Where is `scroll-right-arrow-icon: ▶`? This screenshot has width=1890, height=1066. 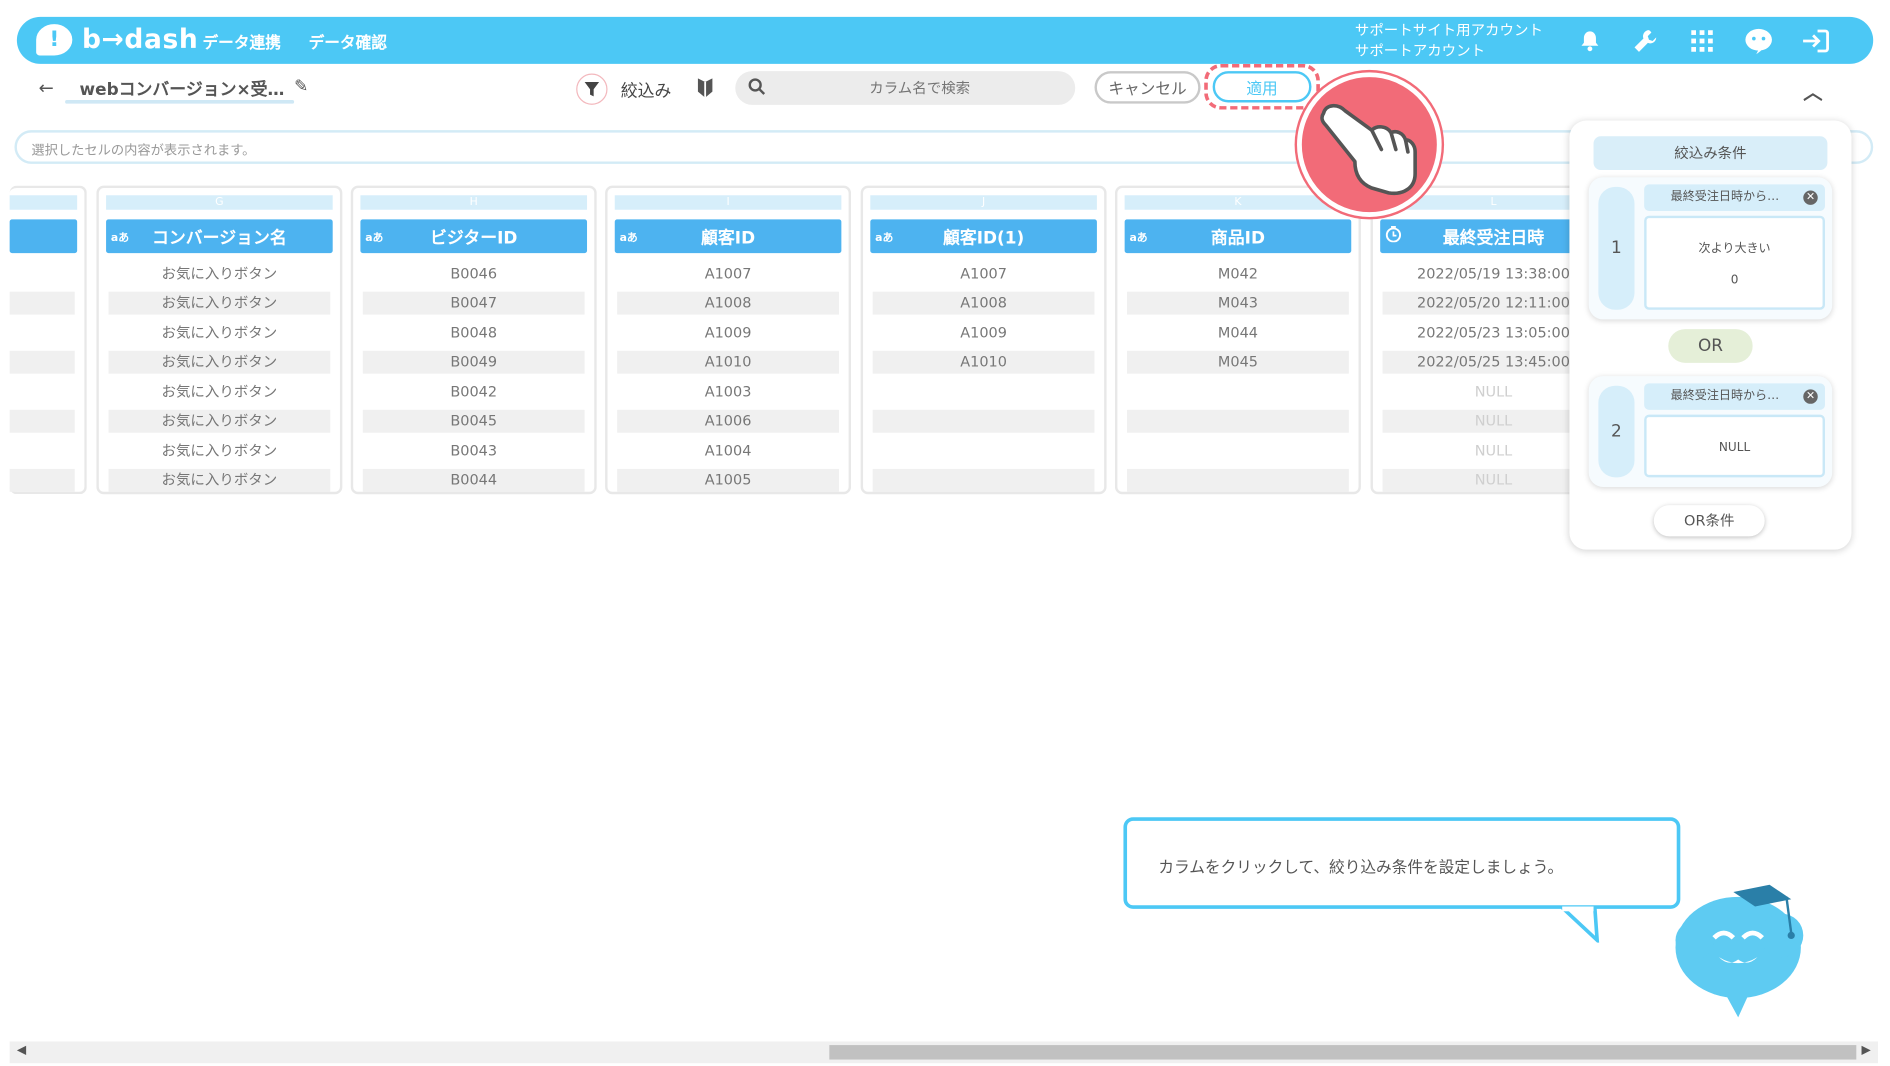 scroll-right-arrow-icon: ▶ is located at coordinates (1865, 1050).